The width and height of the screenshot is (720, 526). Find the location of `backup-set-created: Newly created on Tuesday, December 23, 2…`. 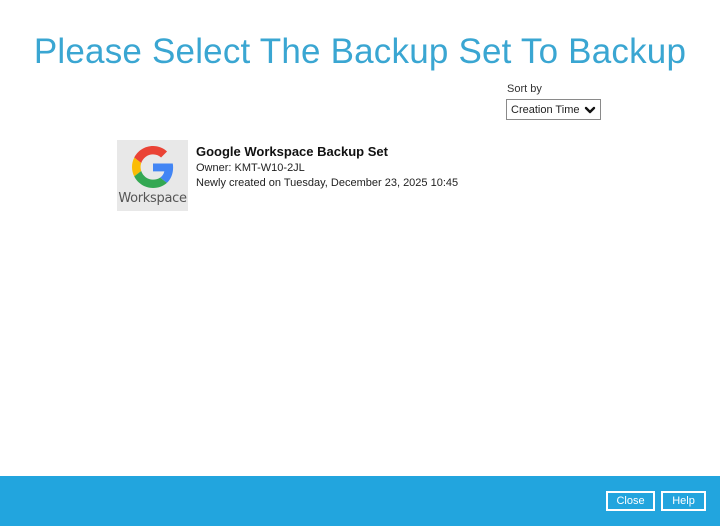

backup-set-created: Newly created on Tuesday, December 23, 2… is located at coordinates (327, 183).